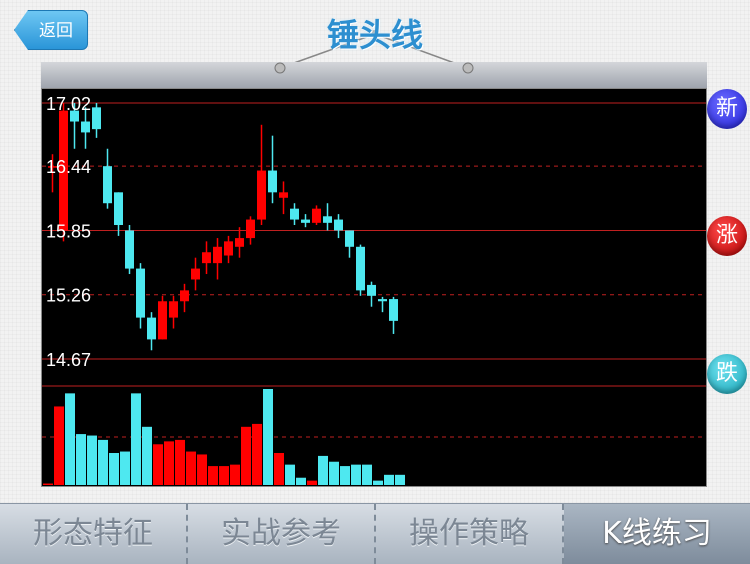 The image size is (750, 564). I want to click on rise-button: 涨, so click(727, 236).